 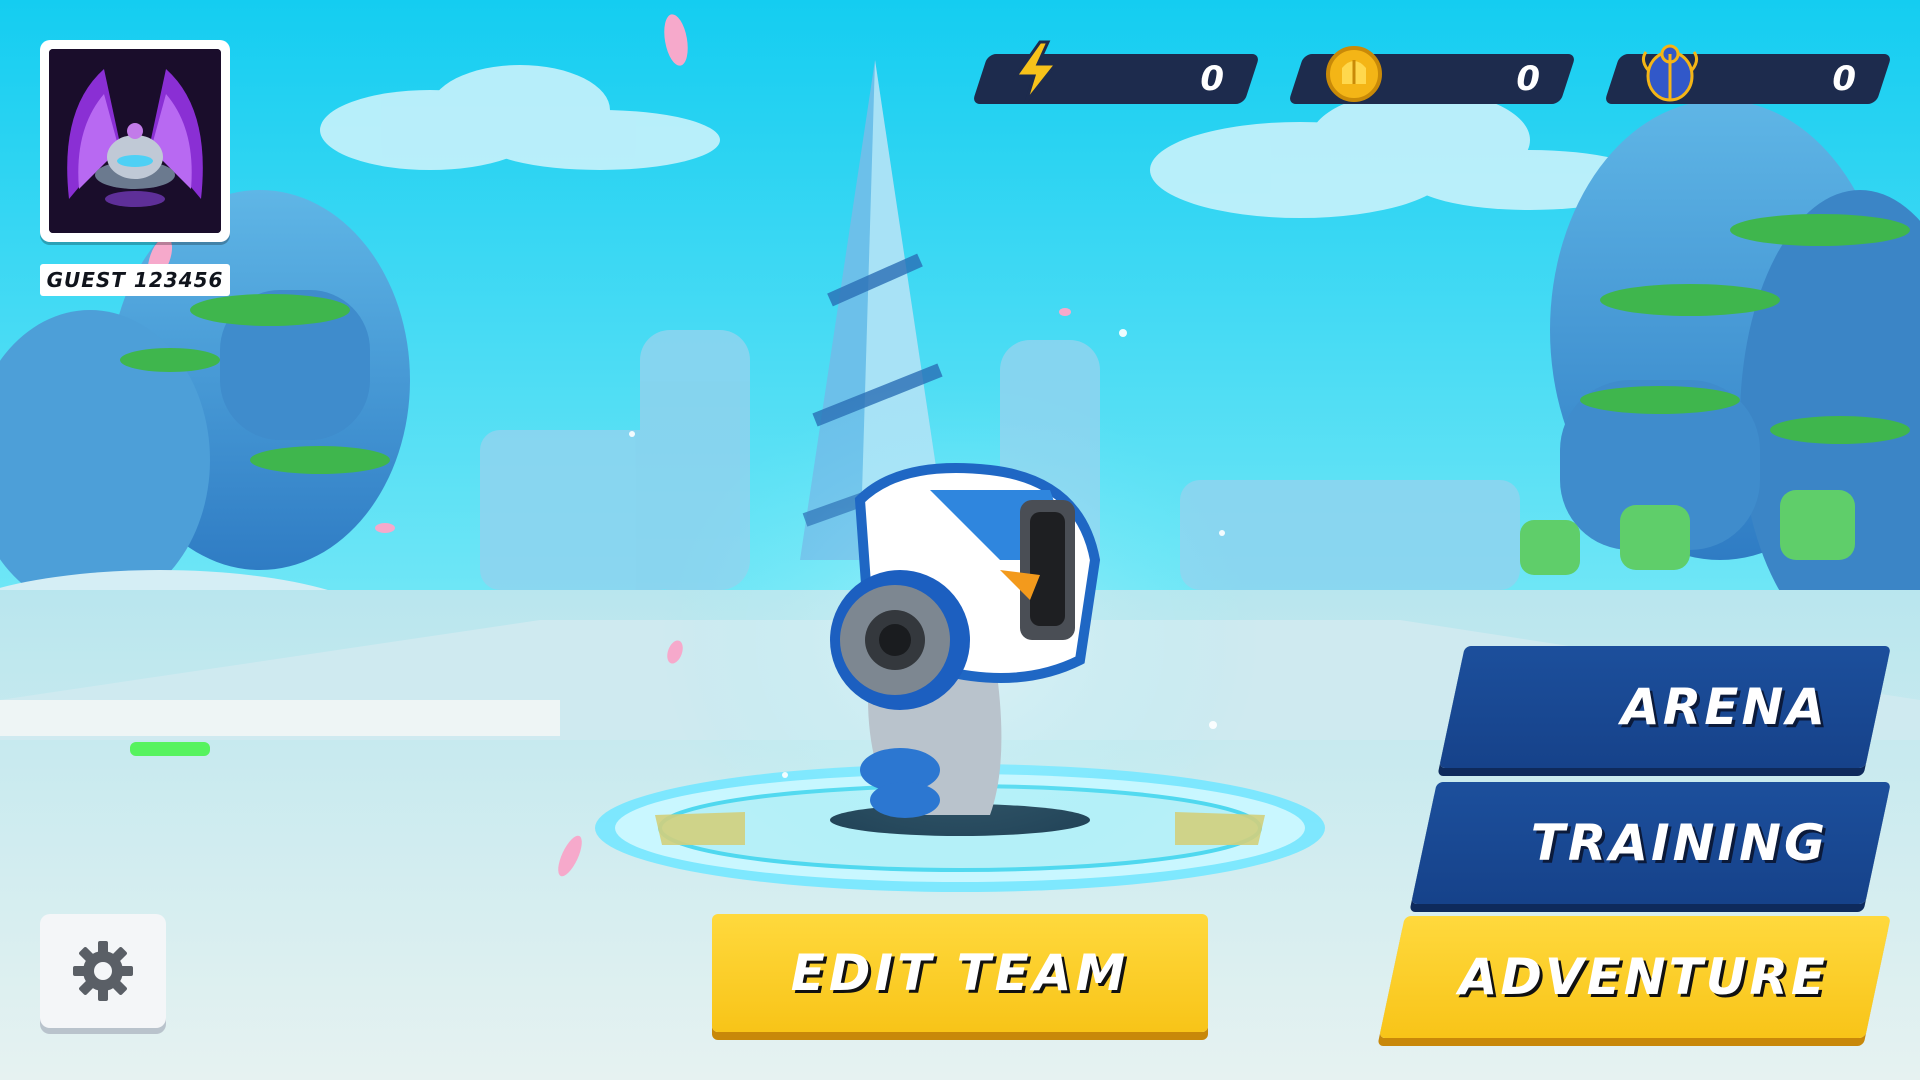 What do you see at coordinates (1528, 79) in the screenshot?
I see `coin-value: 0` at bounding box center [1528, 79].